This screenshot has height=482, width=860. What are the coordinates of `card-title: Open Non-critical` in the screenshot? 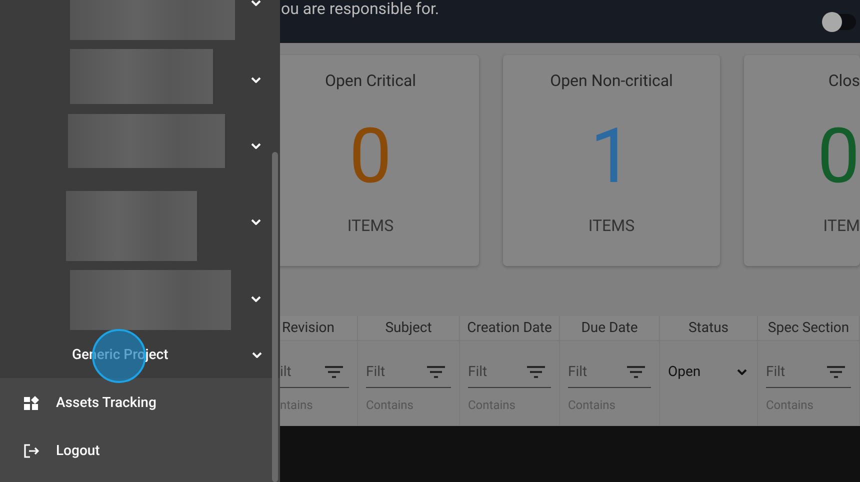 It's located at (611, 81).